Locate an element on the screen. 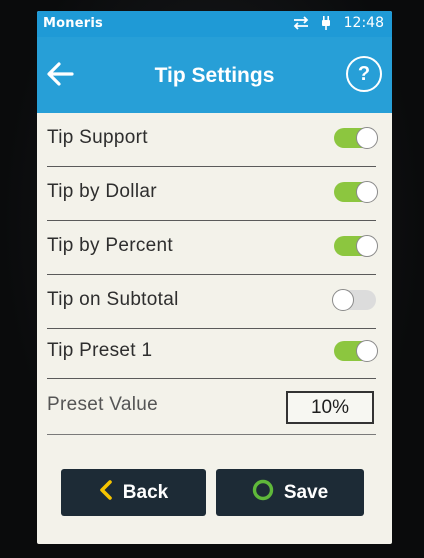  setting-row-tip-support: Tip Support is located at coordinates (212, 140).